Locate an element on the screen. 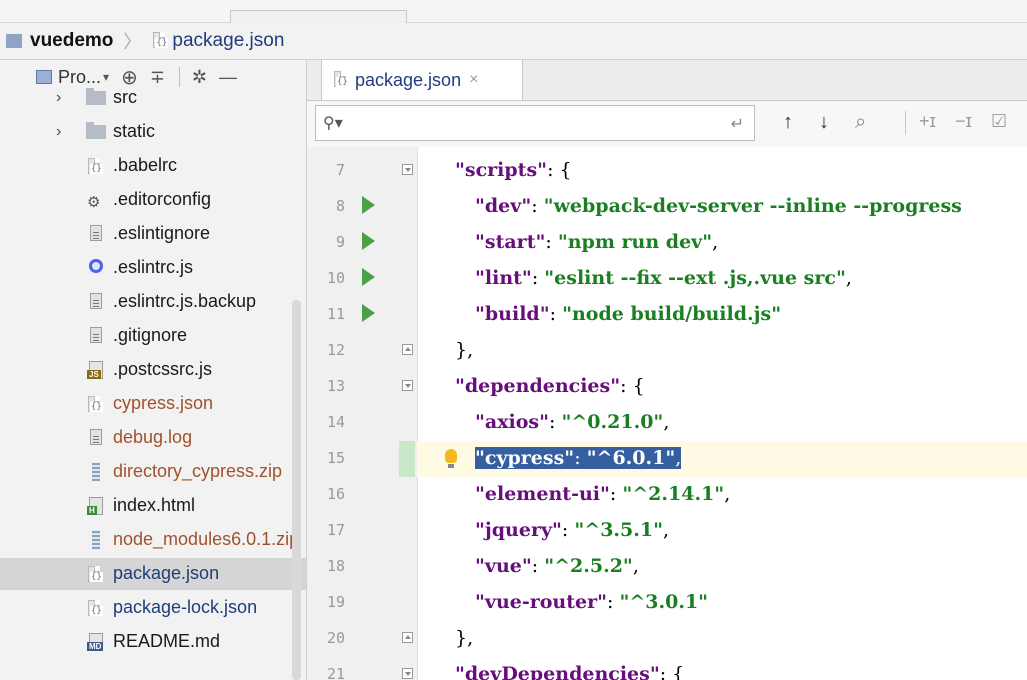  tab-package-json: {} package.json × is located at coordinates (422, 80).